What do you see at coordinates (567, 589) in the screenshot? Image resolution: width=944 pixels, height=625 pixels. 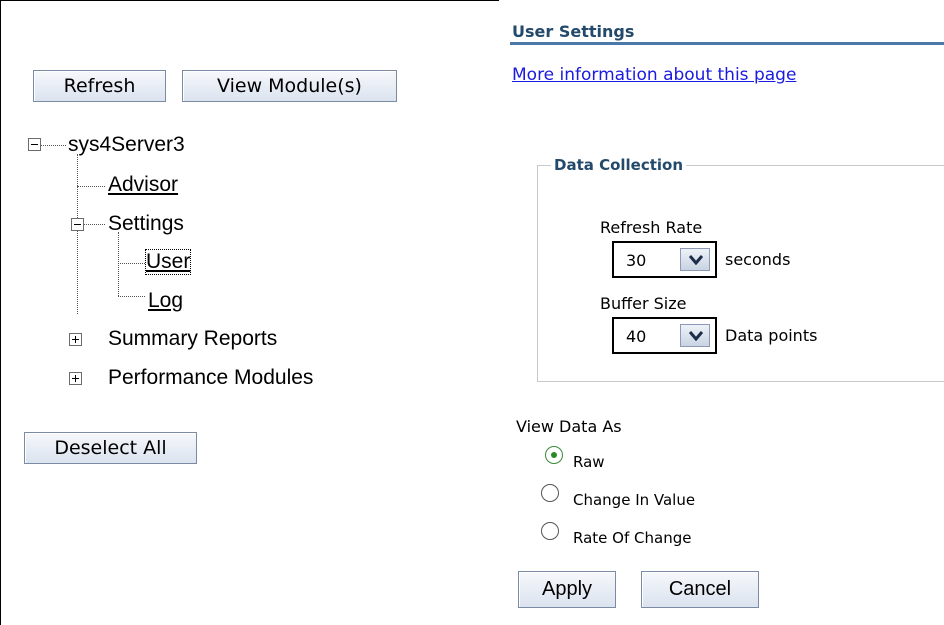 I see `apply-button: Apply` at bounding box center [567, 589].